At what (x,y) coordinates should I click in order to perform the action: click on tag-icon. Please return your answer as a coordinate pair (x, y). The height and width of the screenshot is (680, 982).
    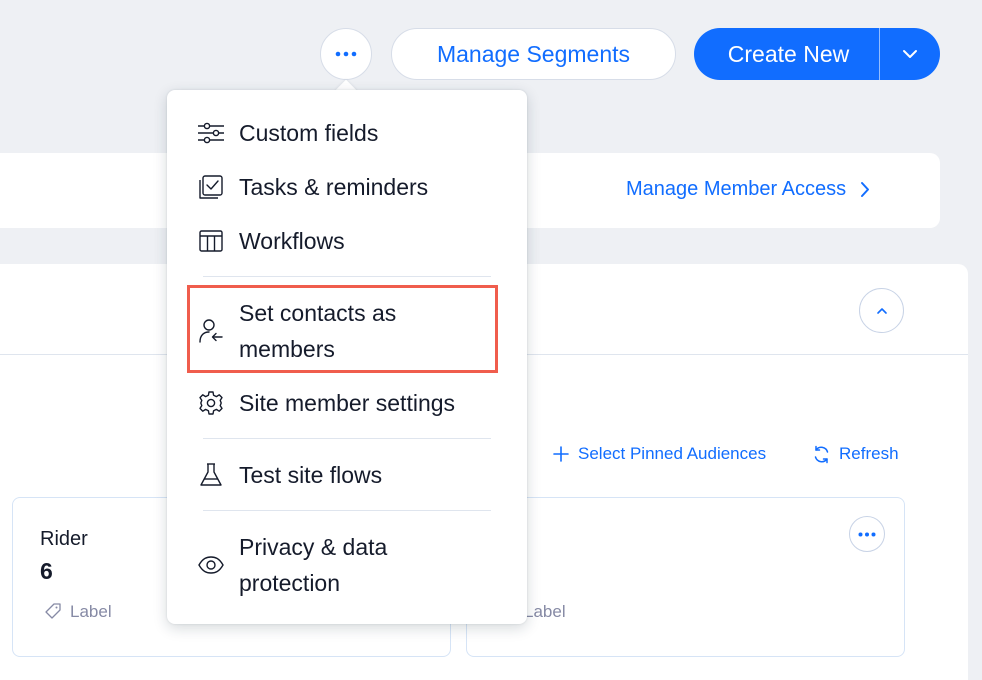
    Looking at the image, I should click on (53, 611).